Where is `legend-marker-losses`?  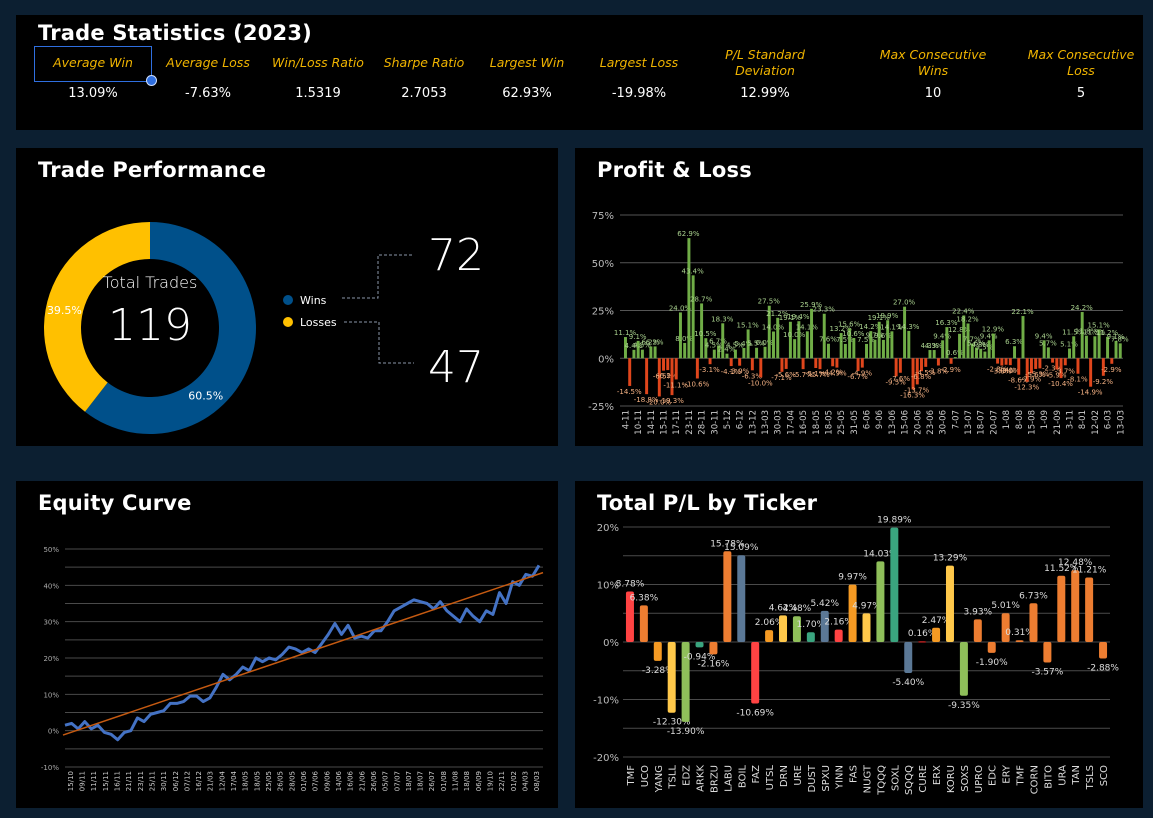
legend-marker-losses is located at coordinates (288, 322).